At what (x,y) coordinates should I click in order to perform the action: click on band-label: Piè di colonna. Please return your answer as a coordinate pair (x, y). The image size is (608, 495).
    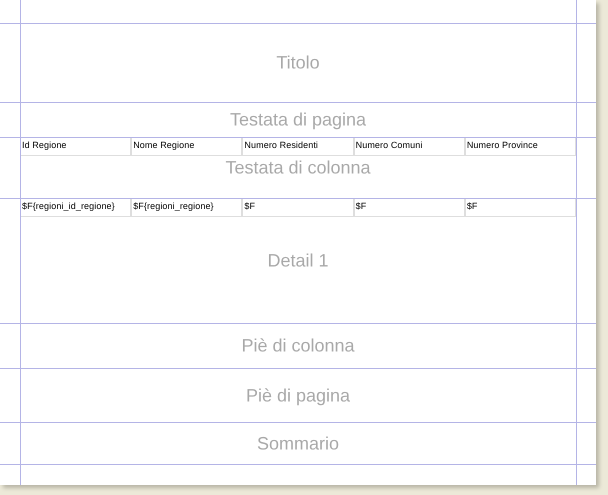
    Looking at the image, I should click on (298, 346).